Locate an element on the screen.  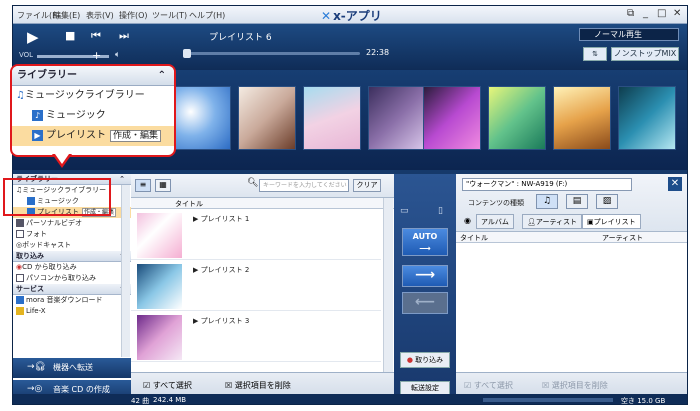
callout-header-label: ライブラリー is located at coordinates (47, 75).